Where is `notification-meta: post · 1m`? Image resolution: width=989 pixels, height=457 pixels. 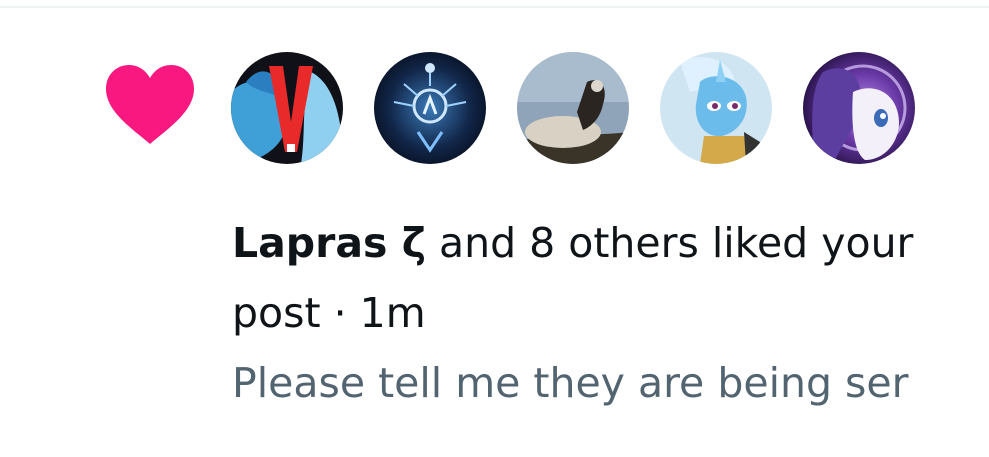
notification-meta: post · 1m is located at coordinates (610, 313).